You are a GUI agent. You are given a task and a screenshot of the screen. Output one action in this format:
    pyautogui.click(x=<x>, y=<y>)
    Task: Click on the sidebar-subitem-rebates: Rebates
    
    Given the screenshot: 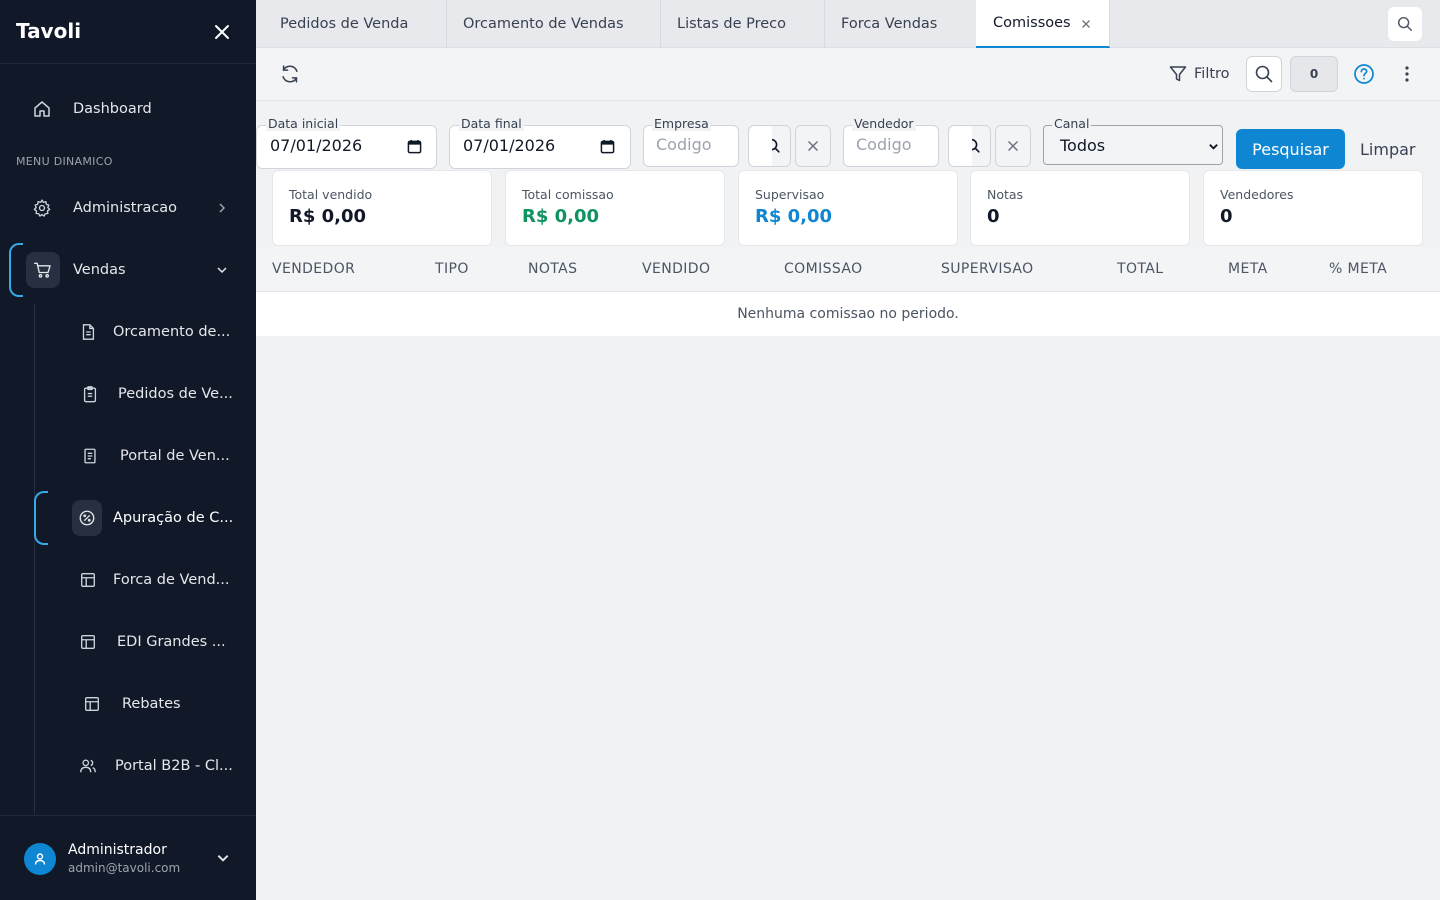 What is the action you would take?
    pyautogui.click(x=158, y=704)
    